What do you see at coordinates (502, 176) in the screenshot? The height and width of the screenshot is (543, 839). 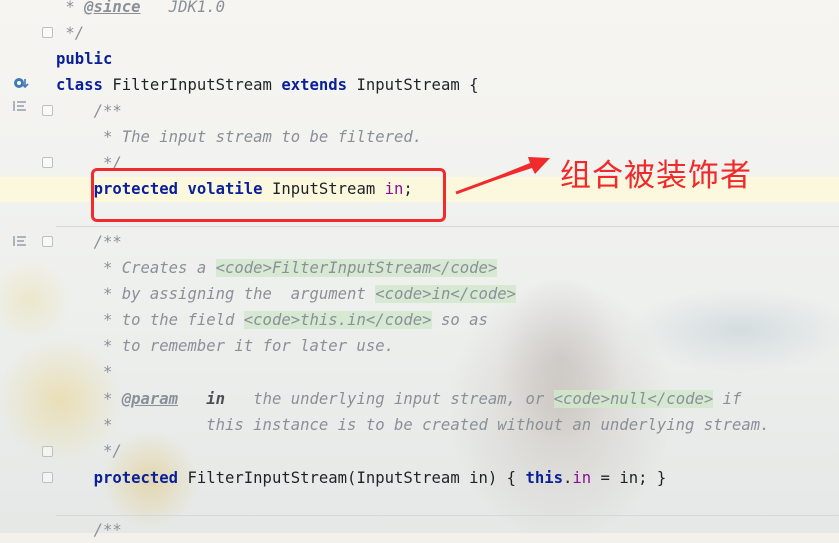 I see `annotation-arrow-icon` at bounding box center [502, 176].